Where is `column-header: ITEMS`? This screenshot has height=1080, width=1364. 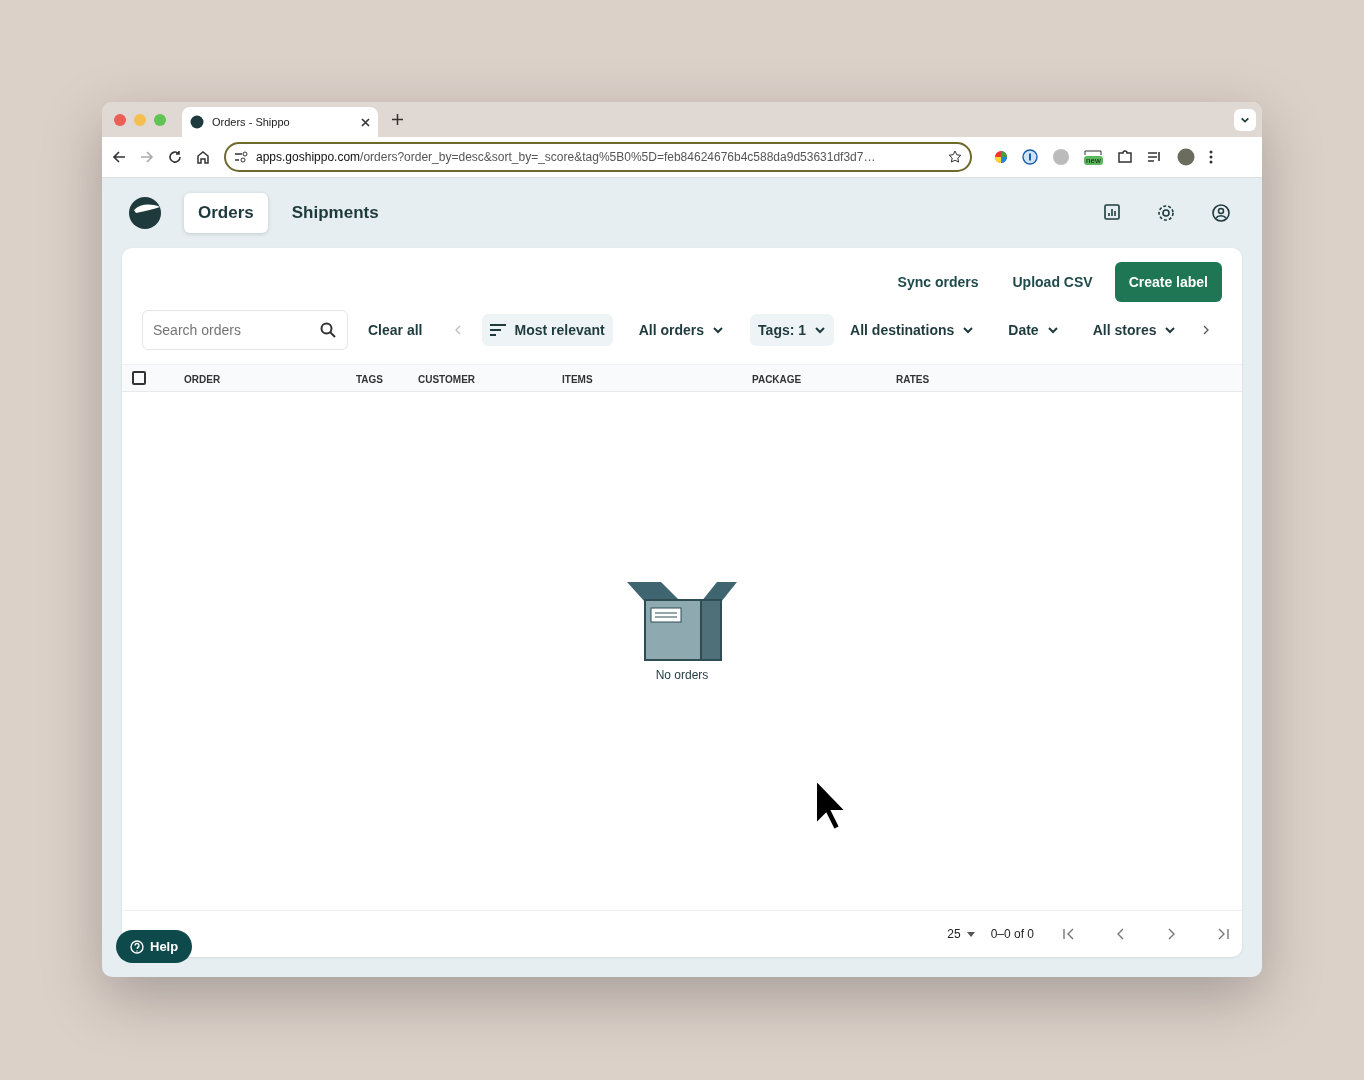
column-header: ITEMS is located at coordinates (577, 379).